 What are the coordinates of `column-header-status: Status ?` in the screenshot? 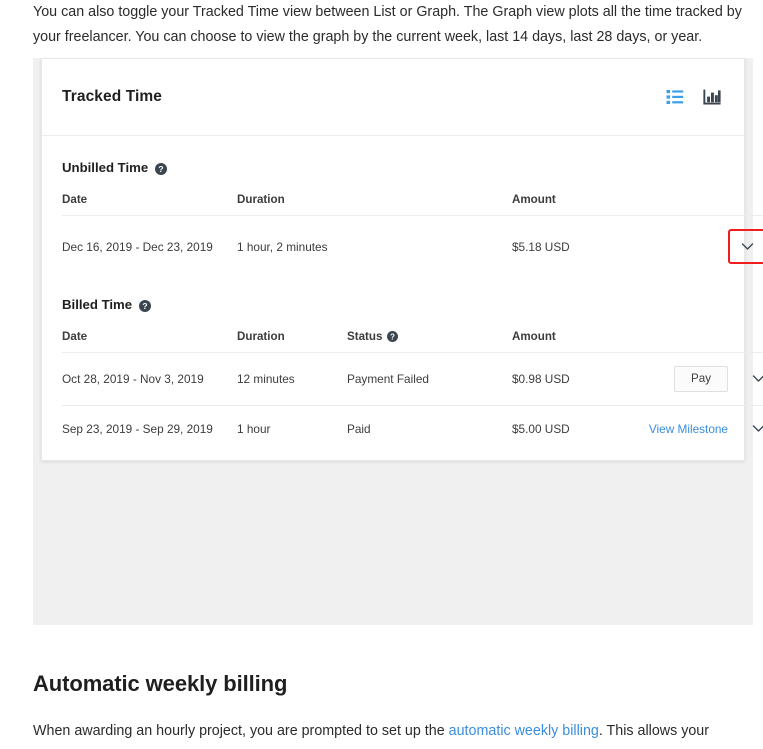 It's located at (429, 341).